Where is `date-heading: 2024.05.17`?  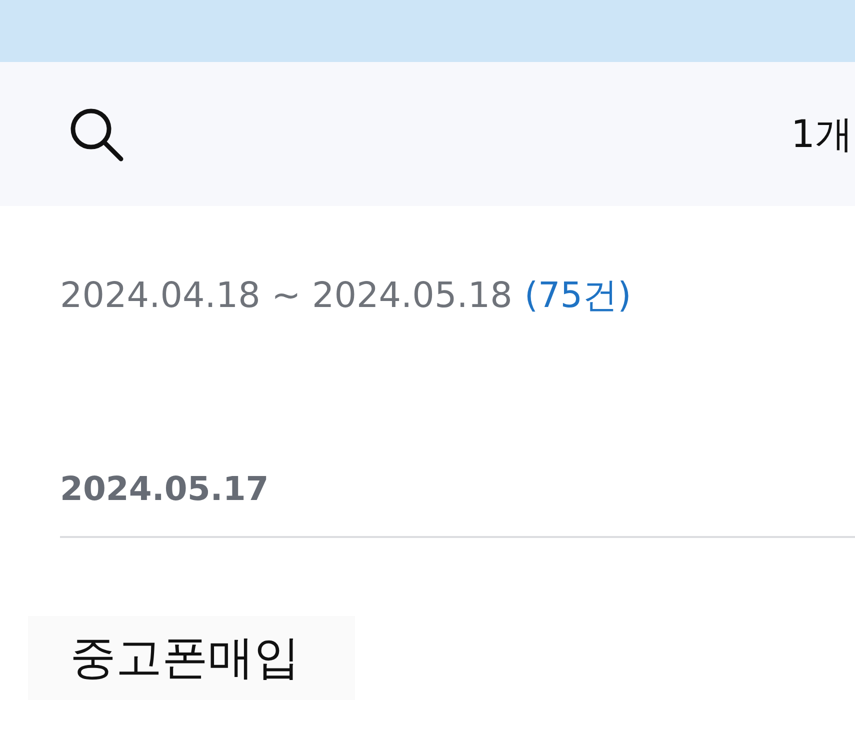 date-heading: 2024.05.17 is located at coordinates (457, 503).